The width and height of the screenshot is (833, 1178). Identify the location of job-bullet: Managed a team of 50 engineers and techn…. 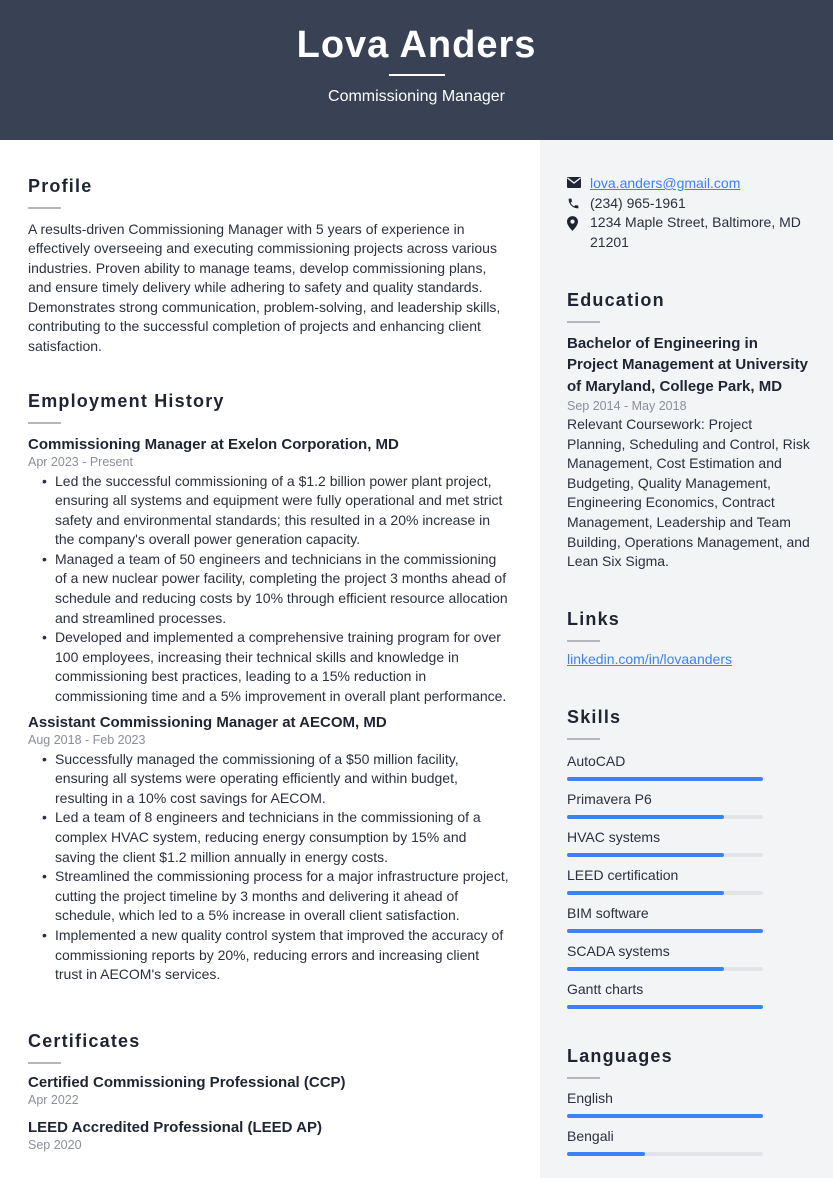
(269, 589).